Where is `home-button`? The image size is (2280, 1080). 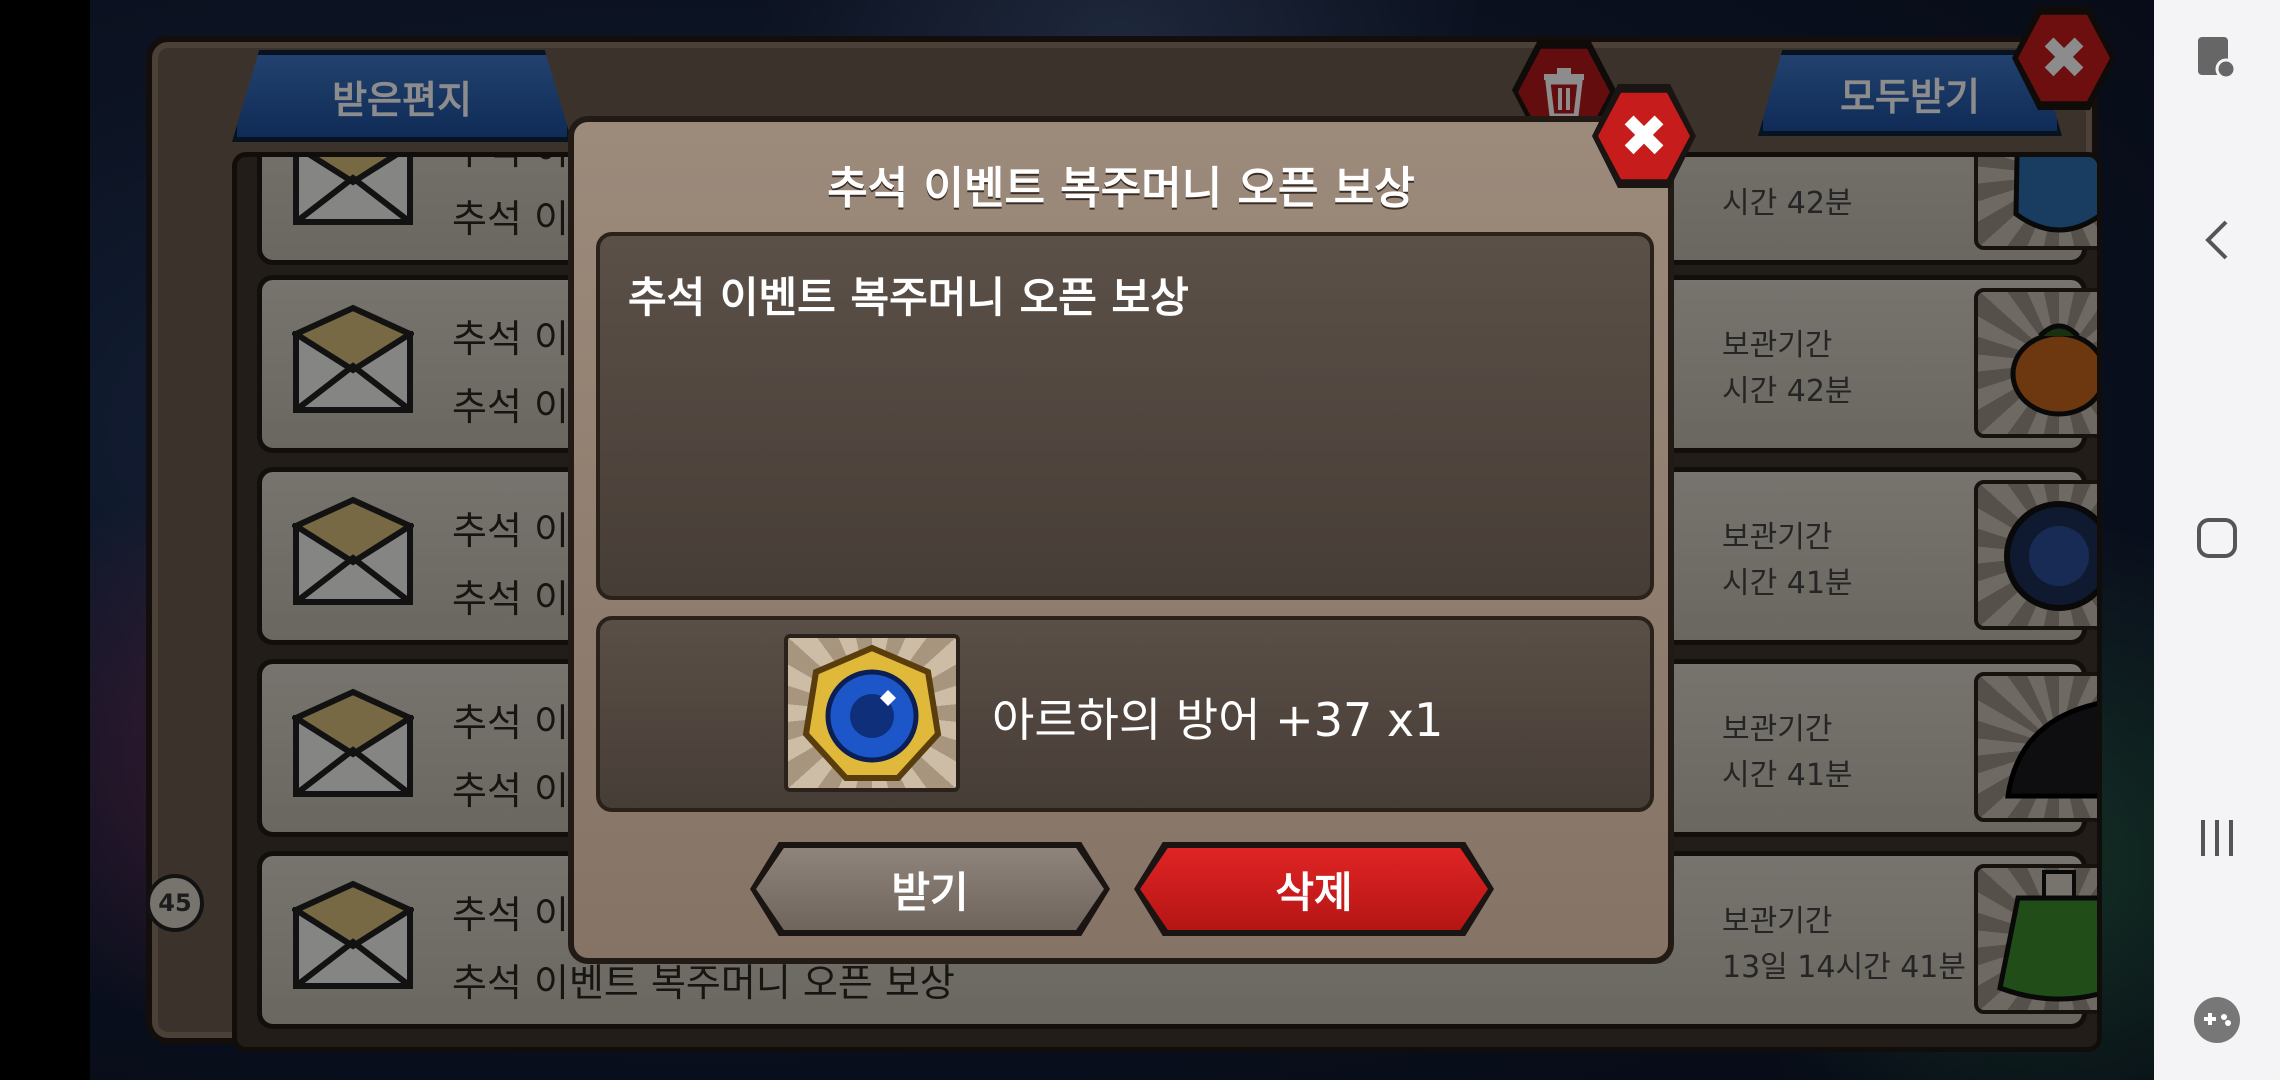 home-button is located at coordinates (2217, 538).